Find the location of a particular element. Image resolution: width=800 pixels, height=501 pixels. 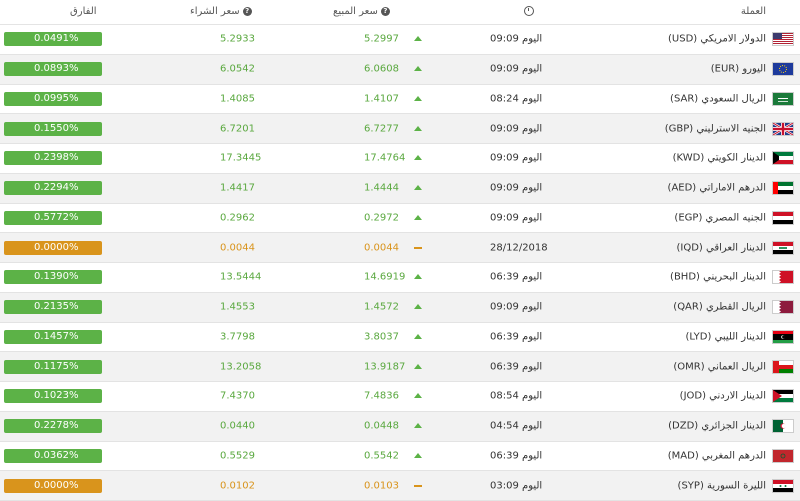

currency-name: الجنيه المصري (EGP) is located at coordinates (720, 217).